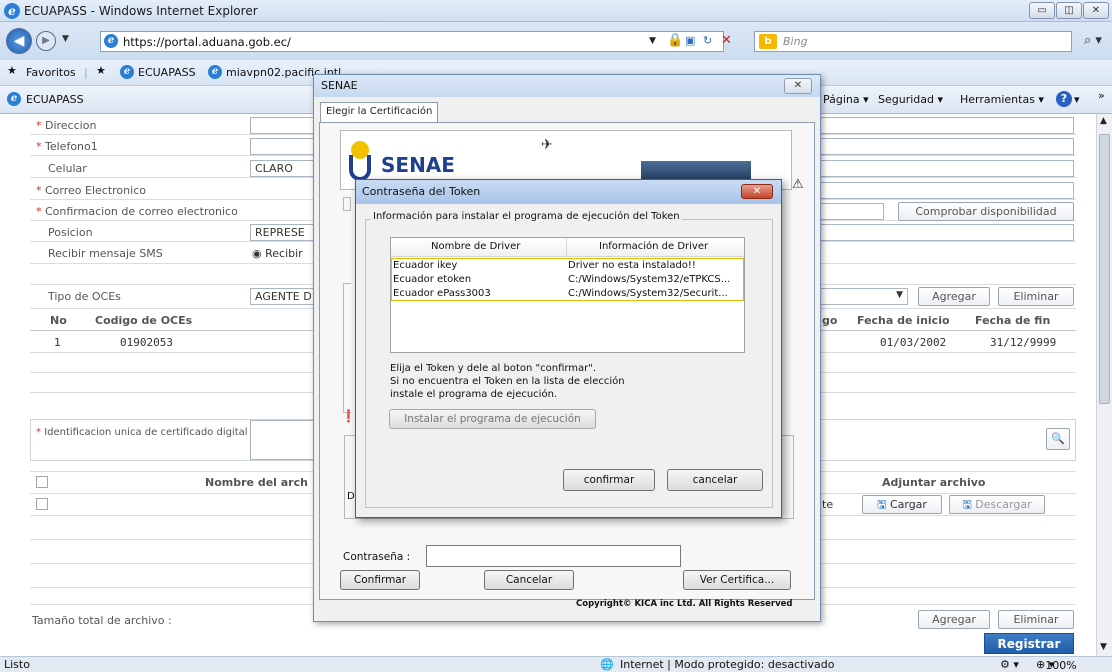  Describe the element at coordinates (1103, 647) in the screenshot. I see `scroll-down-icon: ▼` at that location.